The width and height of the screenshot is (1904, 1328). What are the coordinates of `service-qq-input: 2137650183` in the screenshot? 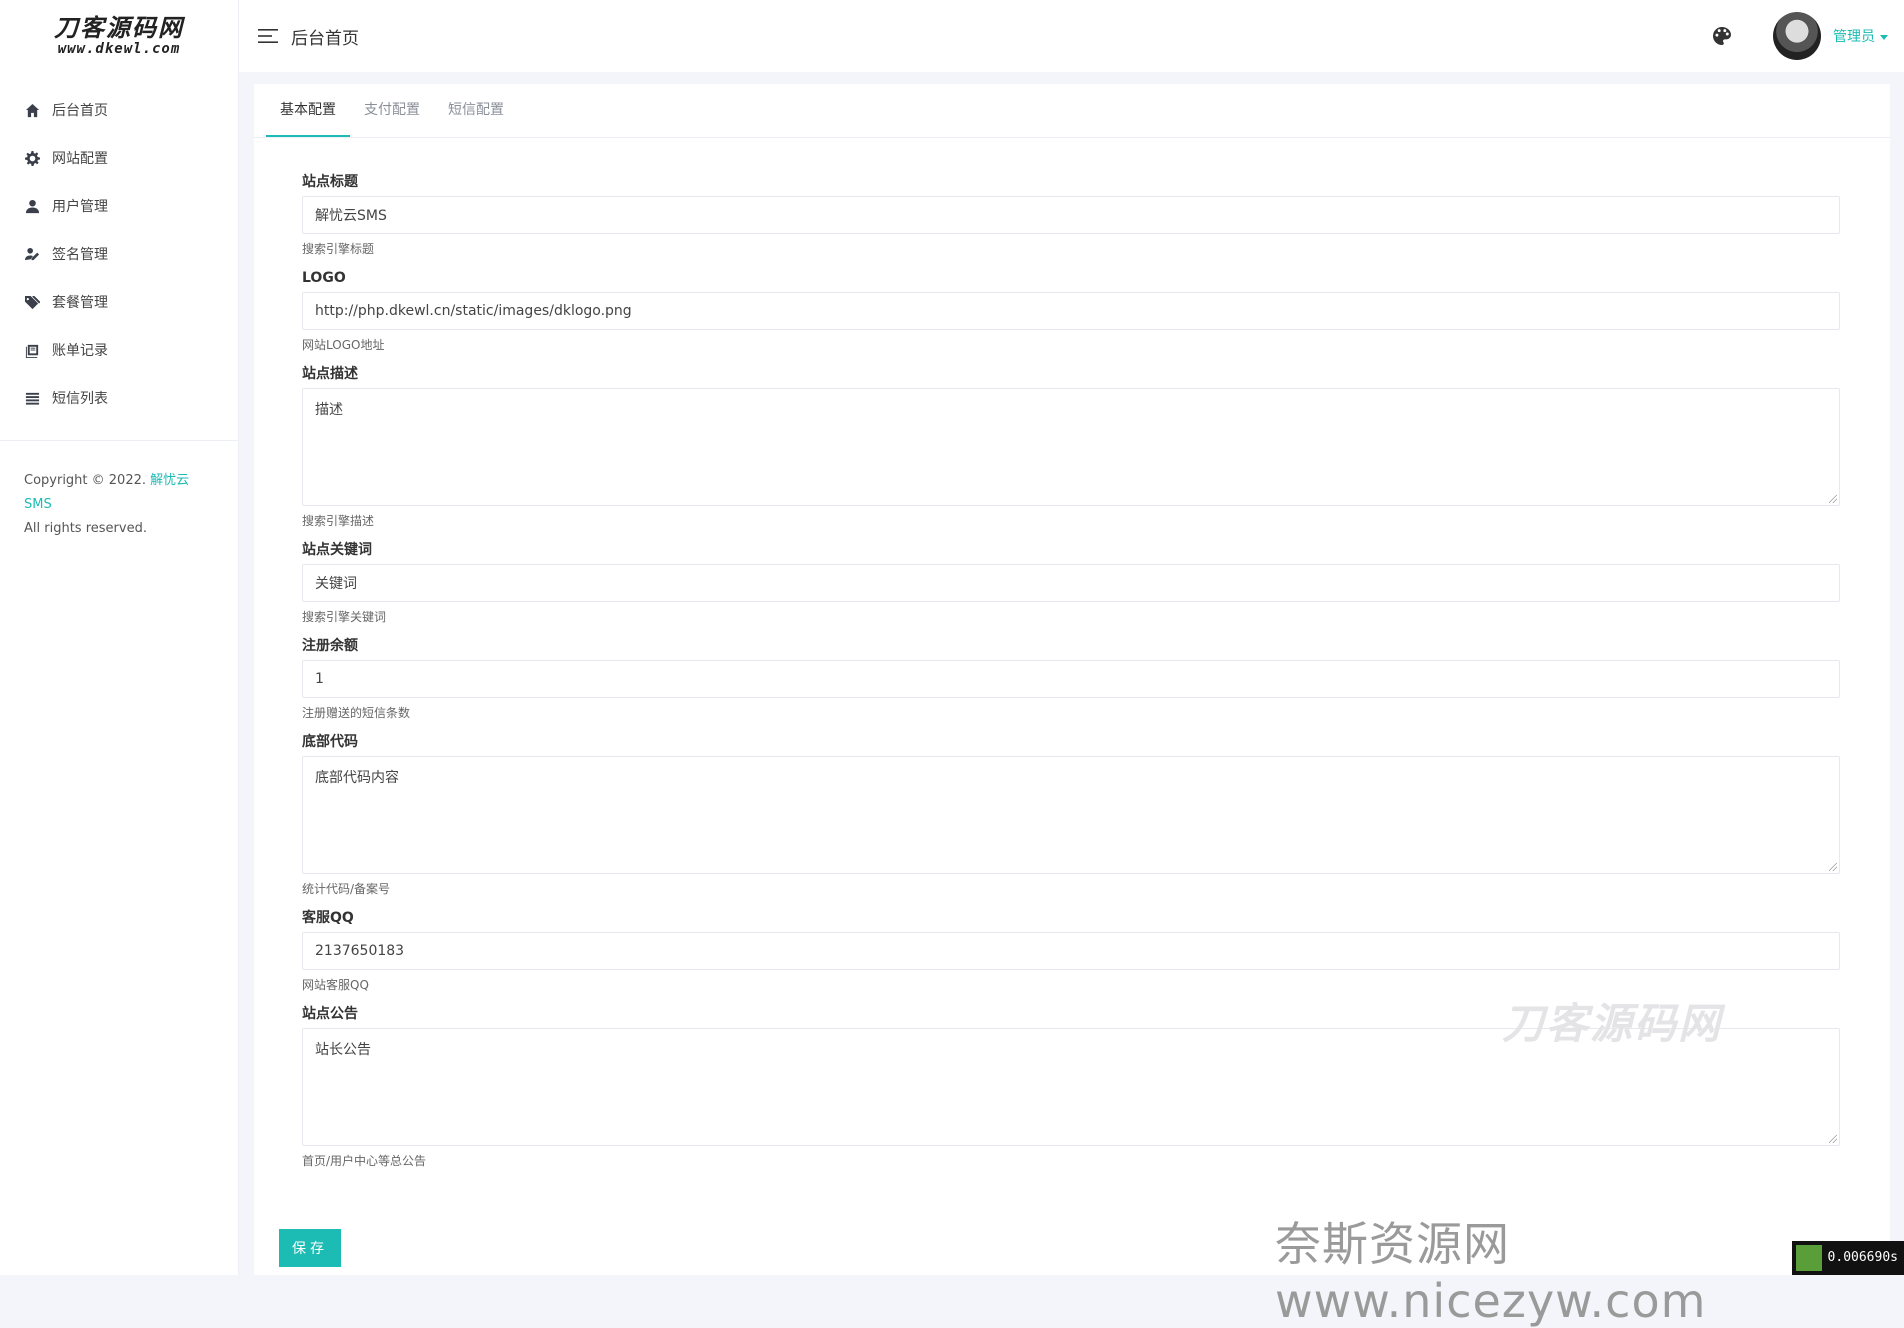 It's located at (1071, 951).